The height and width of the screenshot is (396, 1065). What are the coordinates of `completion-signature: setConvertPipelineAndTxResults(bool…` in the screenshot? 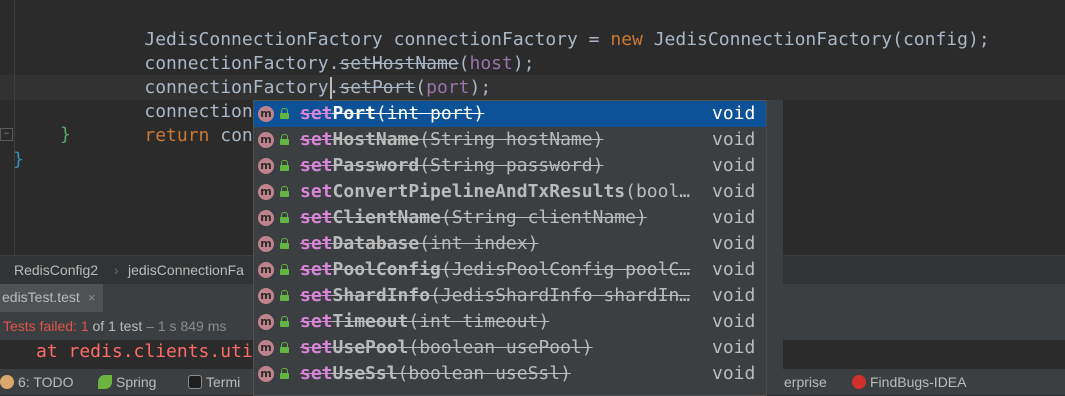 It's located at (495, 192).